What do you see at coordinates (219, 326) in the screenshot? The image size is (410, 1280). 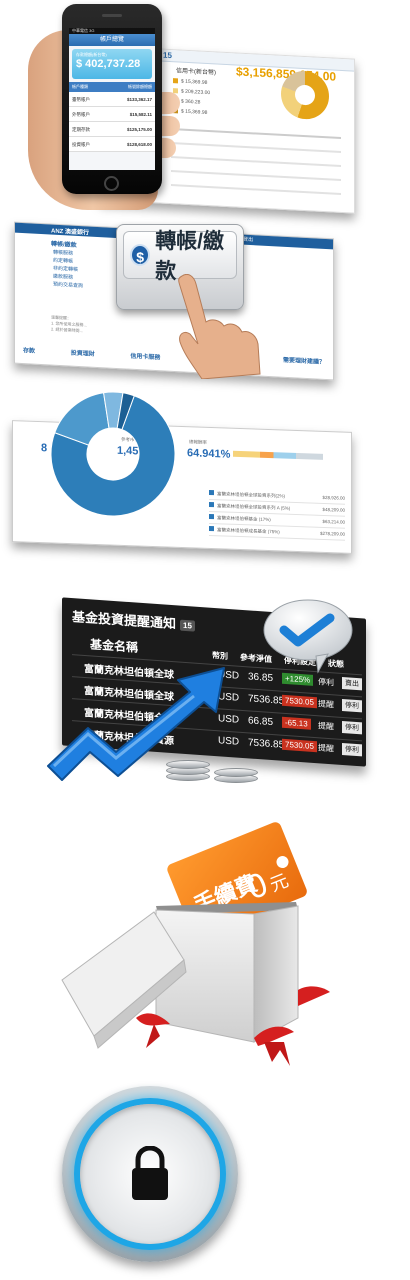 I see `pointing-hand-icon` at bounding box center [219, 326].